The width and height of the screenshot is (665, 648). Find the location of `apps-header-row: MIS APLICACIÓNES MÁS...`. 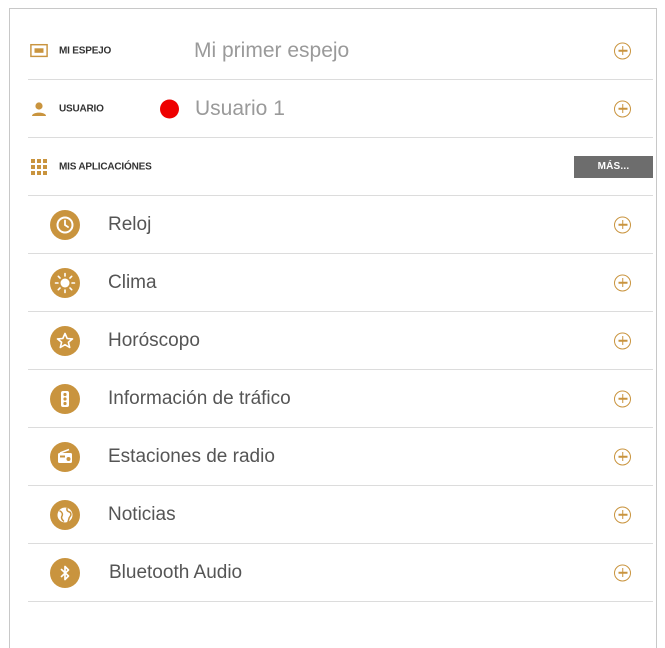

apps-header-row: MIS APLICACIÓNES MÁS... is located at coordinates (340, 167).